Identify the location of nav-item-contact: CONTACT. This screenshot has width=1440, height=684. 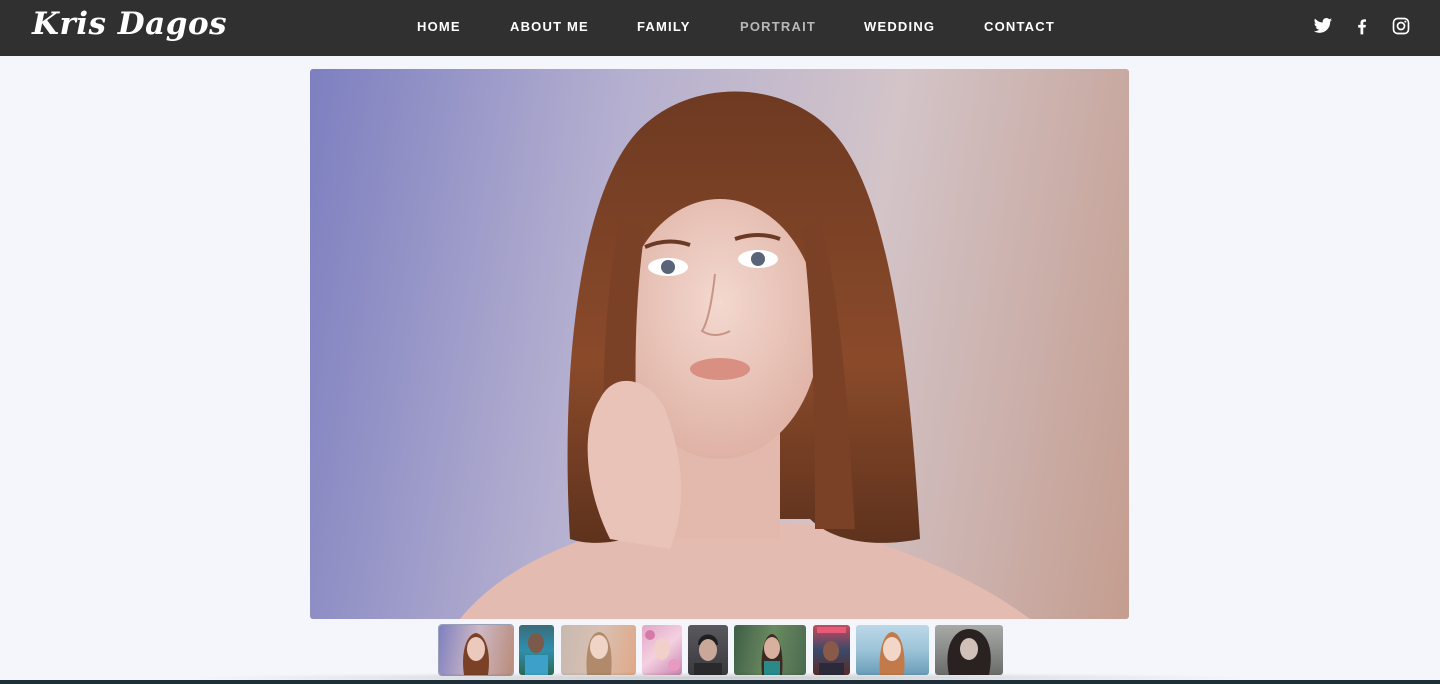
(1019, 27).